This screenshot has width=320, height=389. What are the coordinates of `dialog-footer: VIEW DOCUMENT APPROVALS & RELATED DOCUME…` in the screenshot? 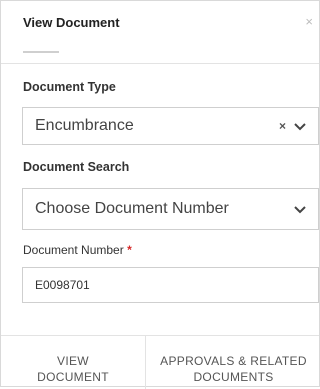 It's located at (160, 362).